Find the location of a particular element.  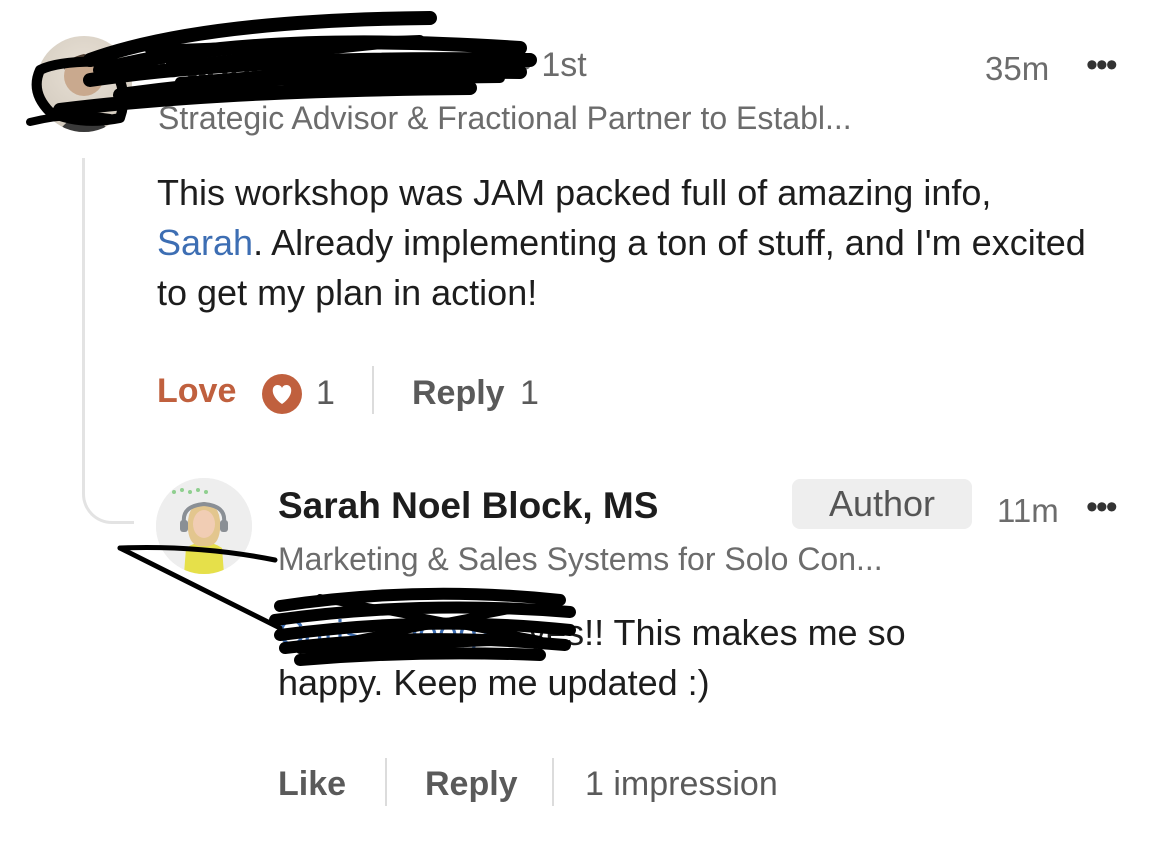

reply-text-line-1: Carisa Deegan yes!! This makes me so is located at coordinates (592, 633).